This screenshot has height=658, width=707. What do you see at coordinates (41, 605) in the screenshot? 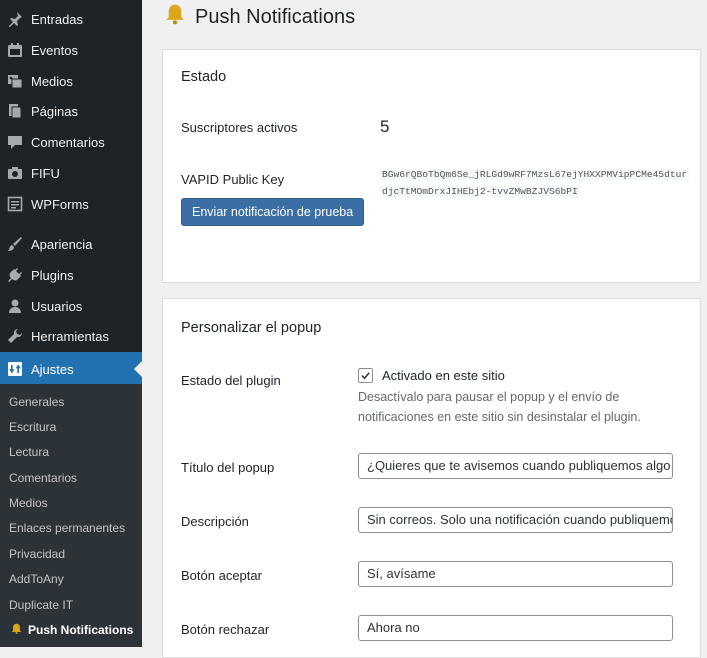
I see `submenu-item-duplicate-it: Duplicate IT` at bounding box center [41, 605].